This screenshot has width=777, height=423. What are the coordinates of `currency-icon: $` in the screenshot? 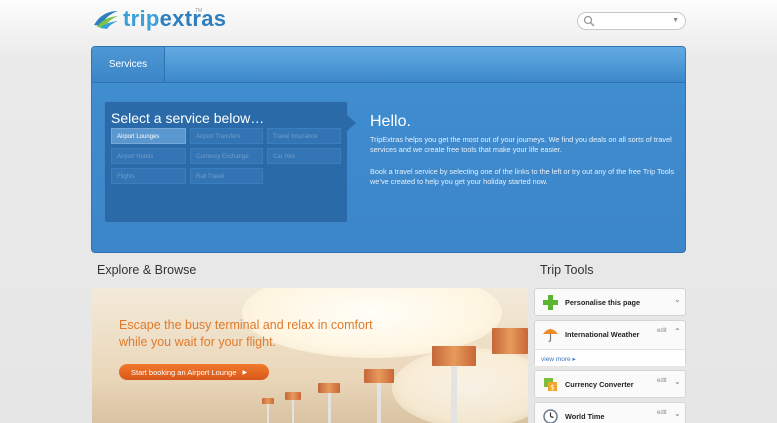 It's located at (550, 385).